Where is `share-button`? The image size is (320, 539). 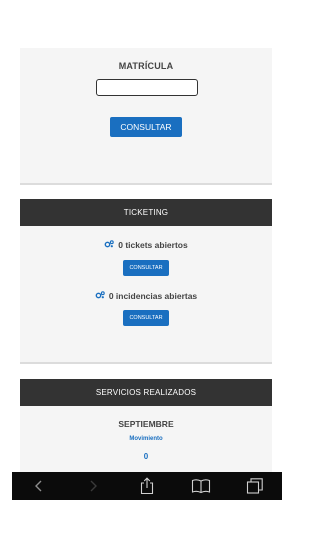 share-button is located at coordinates (147, 486).